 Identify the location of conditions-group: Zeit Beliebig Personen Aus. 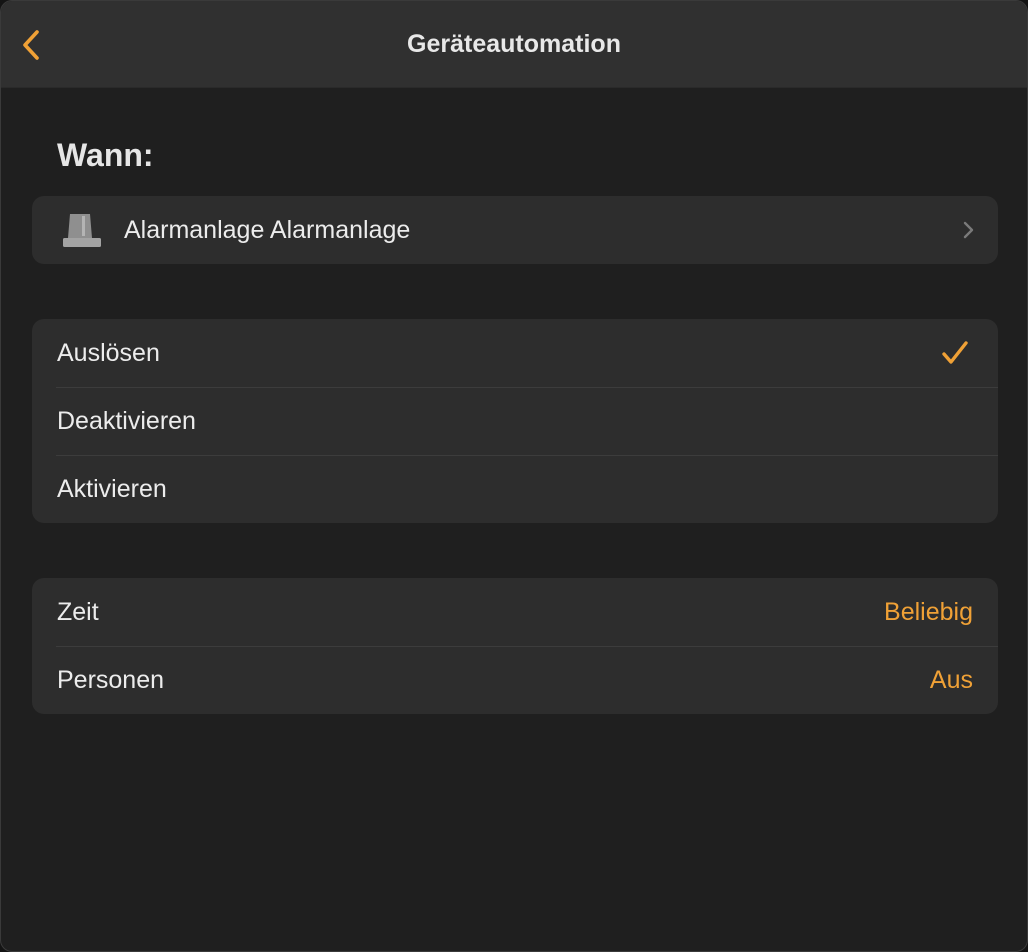
(515, 646).